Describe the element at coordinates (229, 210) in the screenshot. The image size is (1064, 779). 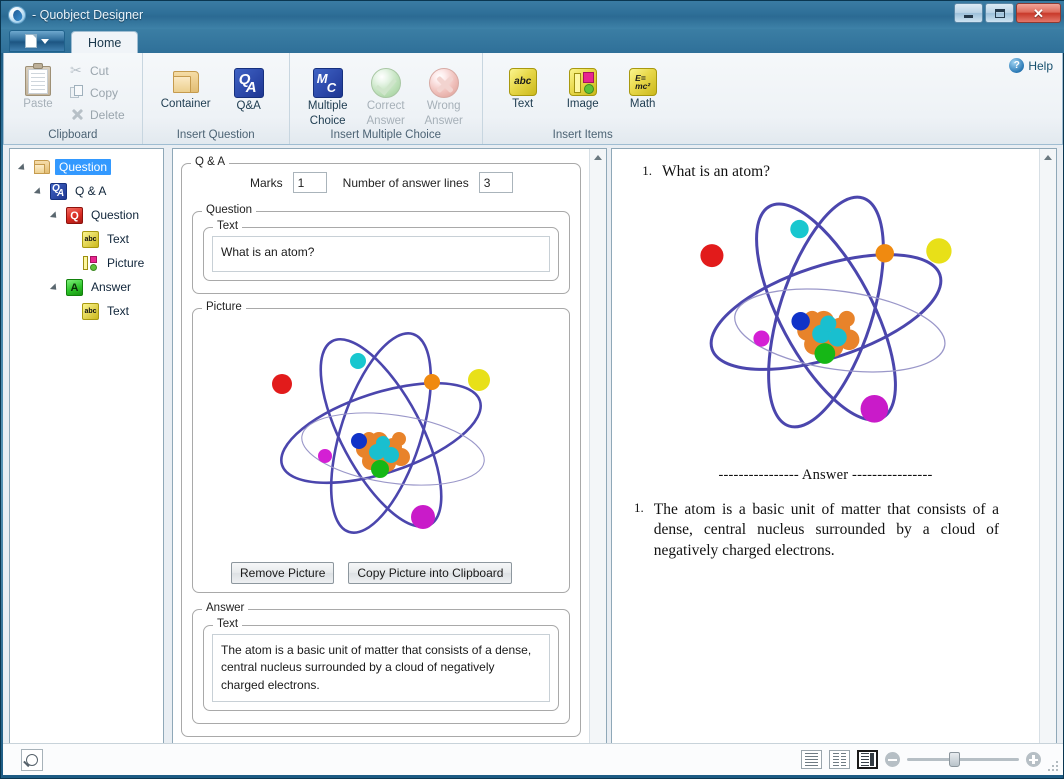
I see `question-group-label: Question` at that location.